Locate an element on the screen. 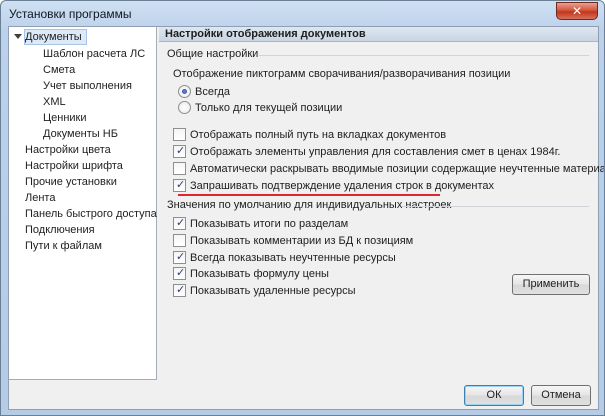 The height and width of the screenshot is (416, 605). checkbox-label: Всегда показывать неучтенные ресурсы is located at coordinates (293, 258).